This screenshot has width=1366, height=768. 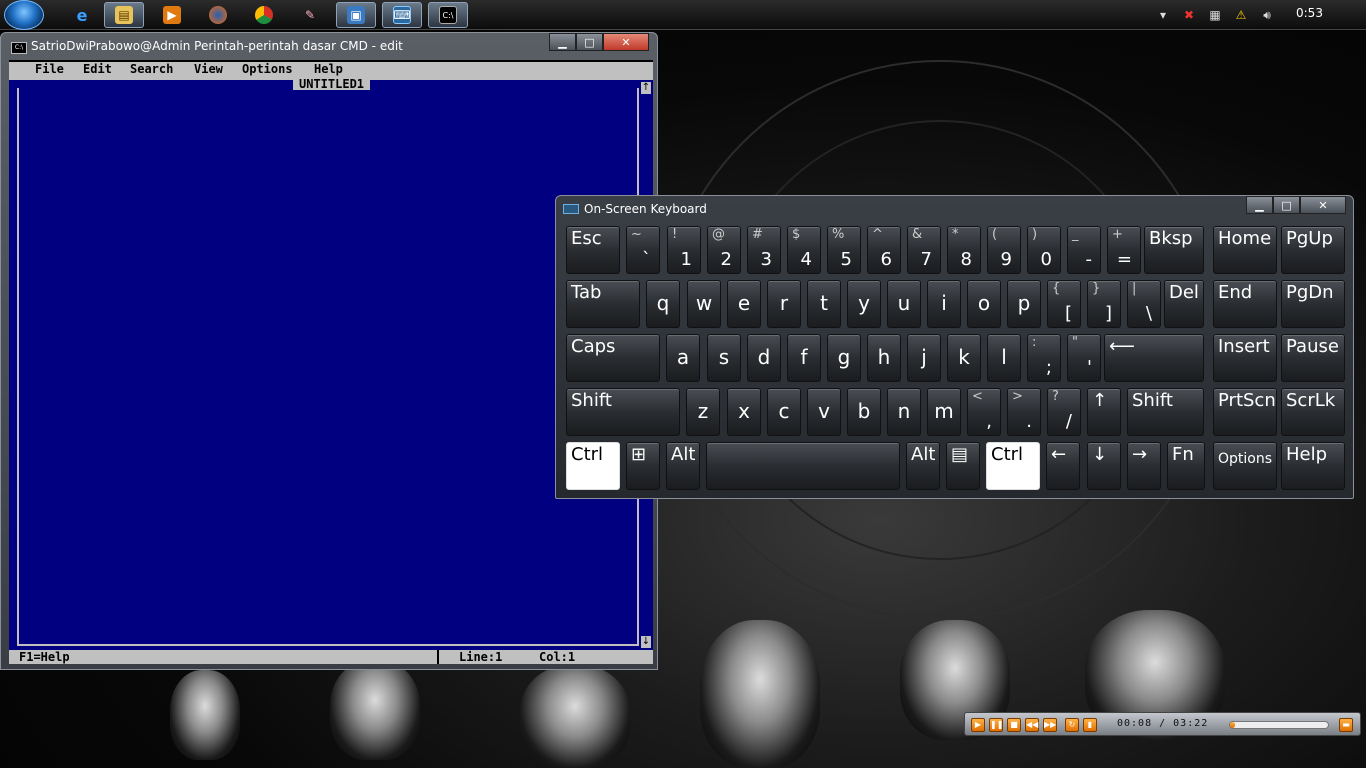 I want to click on key-m: m, so click(x=944, y=412).